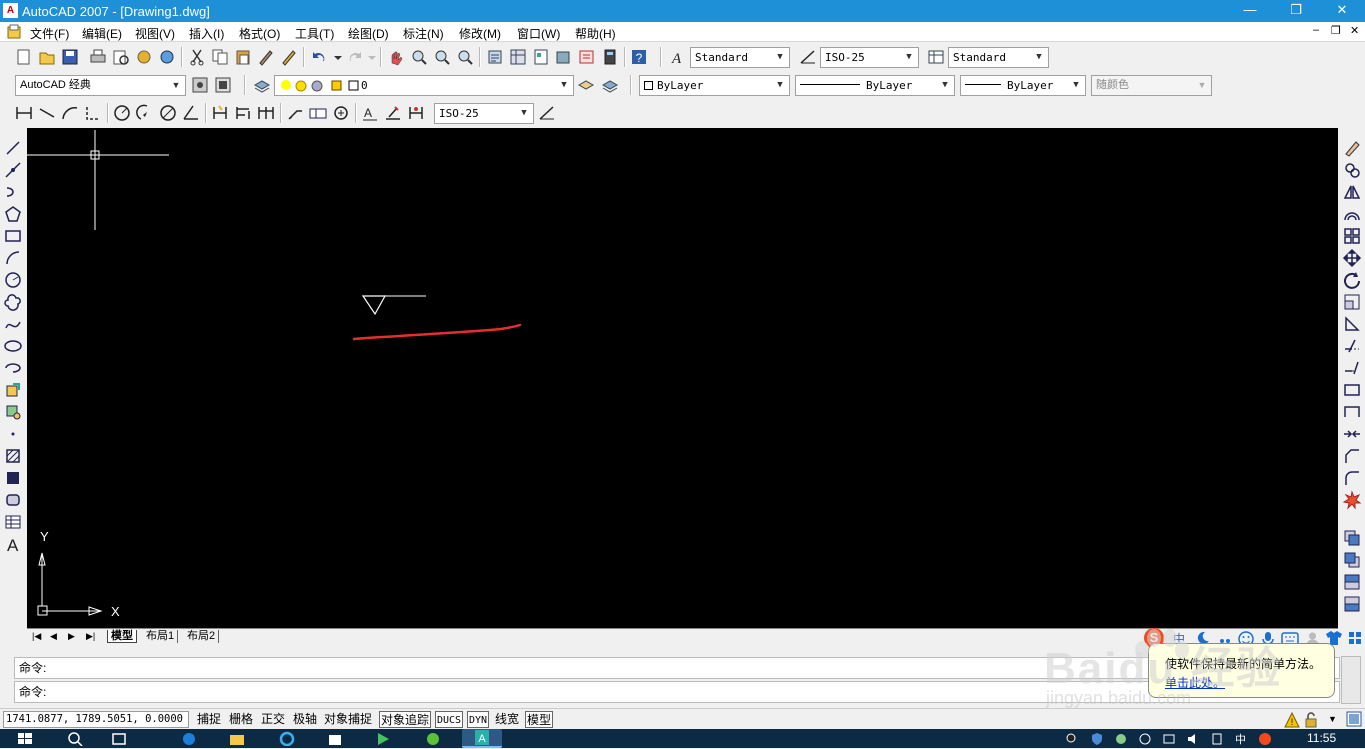  What do you see at coordinates (639, 57) in the screenshot?
I see `help-icon: ?` at bounding box center [639, 57].